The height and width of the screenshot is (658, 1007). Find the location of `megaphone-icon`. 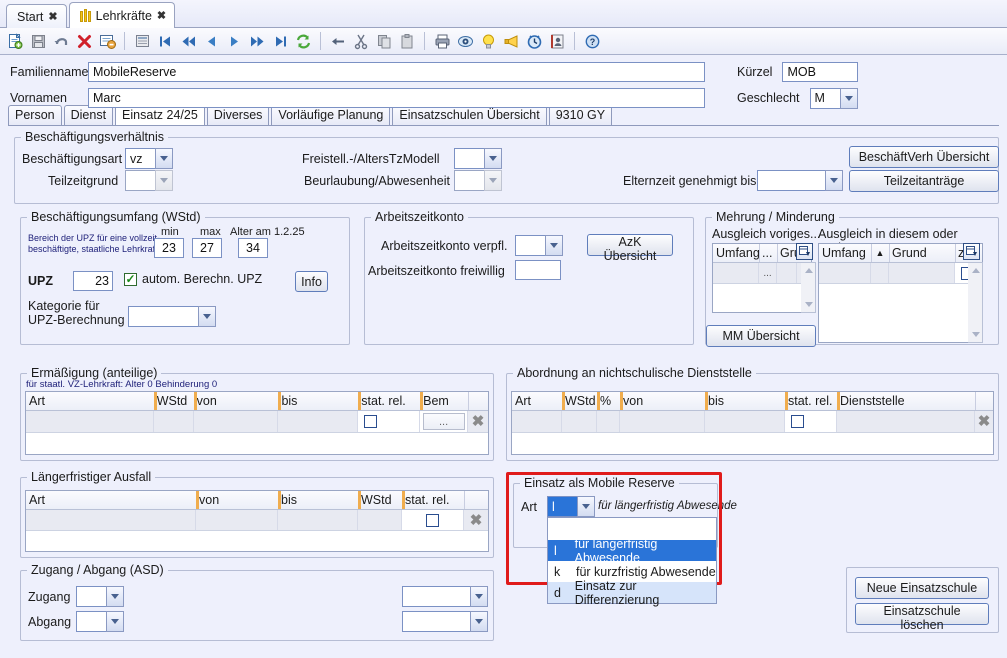

megaphone-icon is located at coordinates (511, 41).